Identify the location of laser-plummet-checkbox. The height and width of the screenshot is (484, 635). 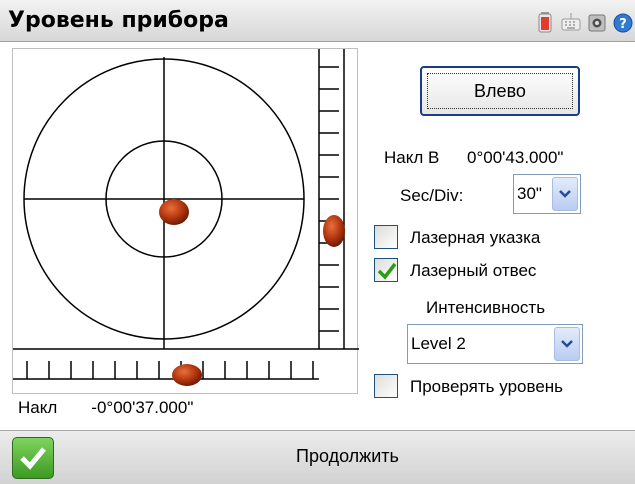
(386, 270).